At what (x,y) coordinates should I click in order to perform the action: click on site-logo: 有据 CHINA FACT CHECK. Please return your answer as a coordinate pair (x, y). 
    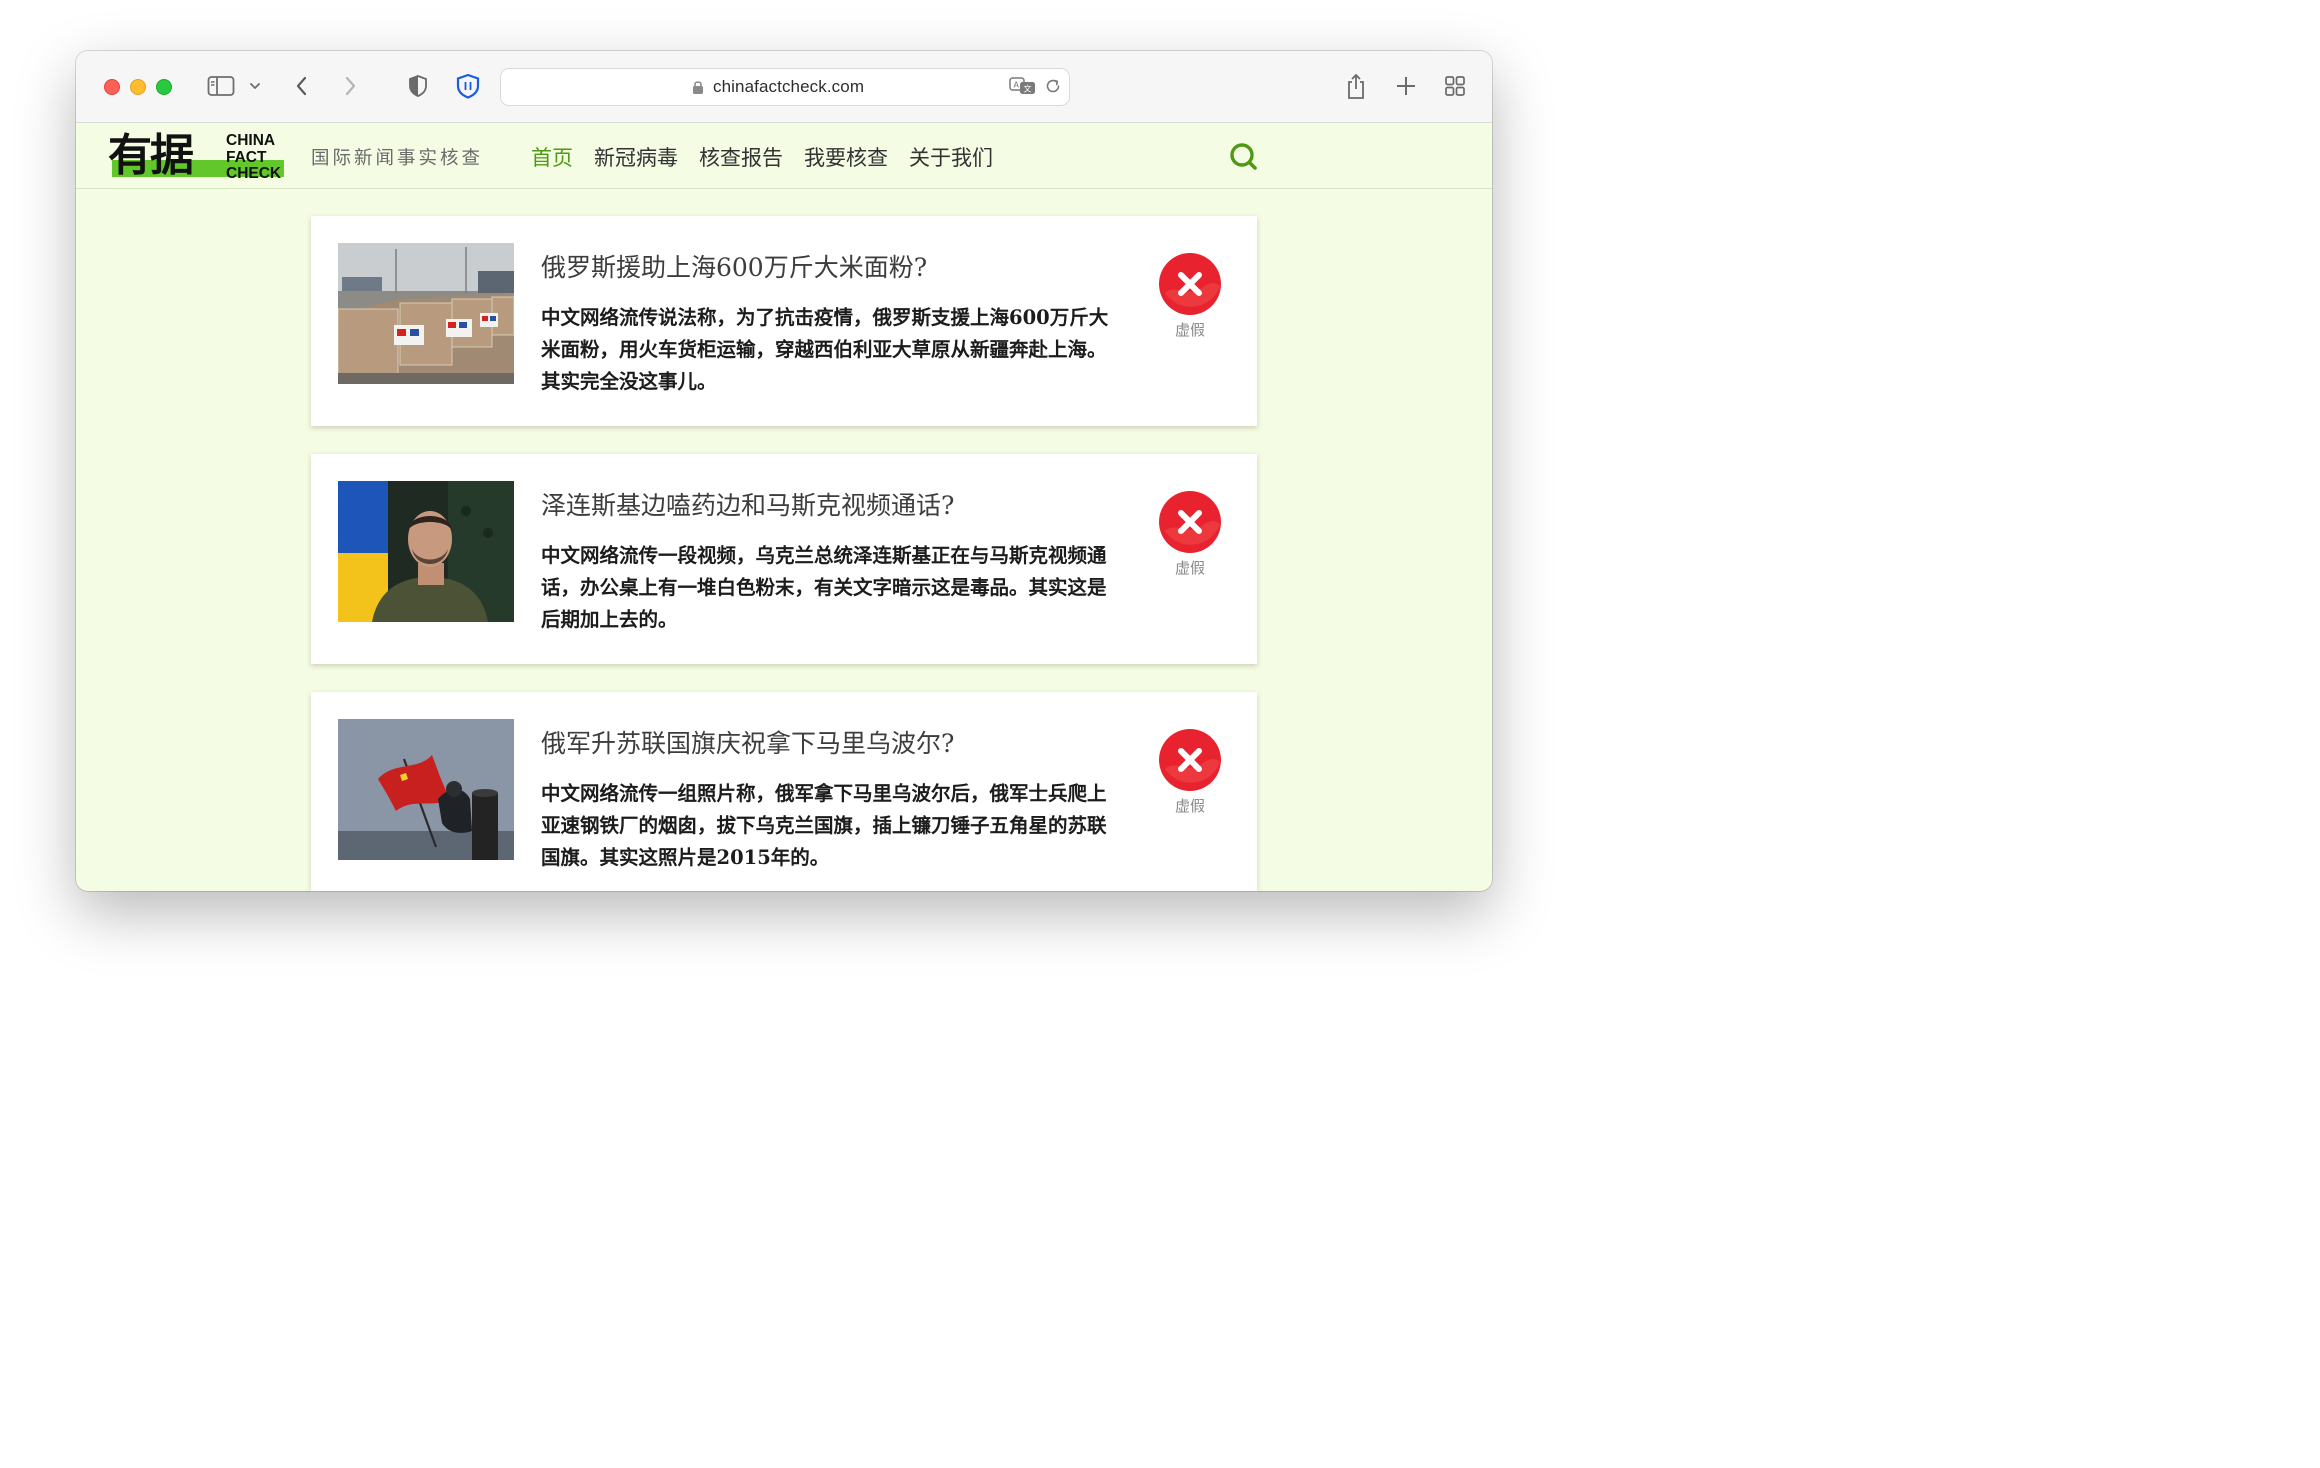
    Looking at the image, I should click on (196, 156).